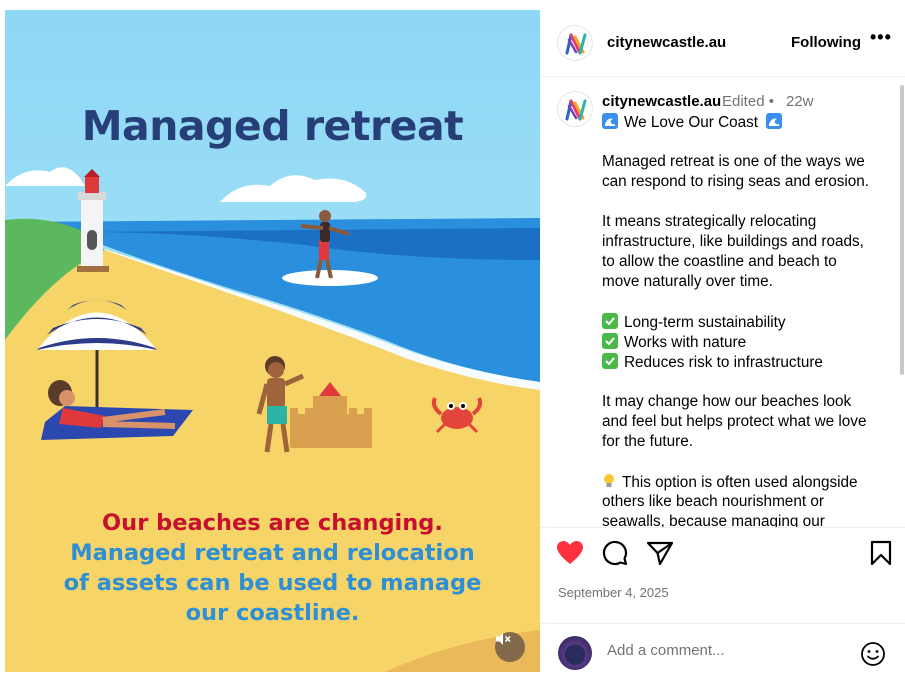 This screenshot has height=673, width=905. Describe the element at coordinates (695, 123) in the screenshot. I see `caption-line: We Love Our Coast` at that location.